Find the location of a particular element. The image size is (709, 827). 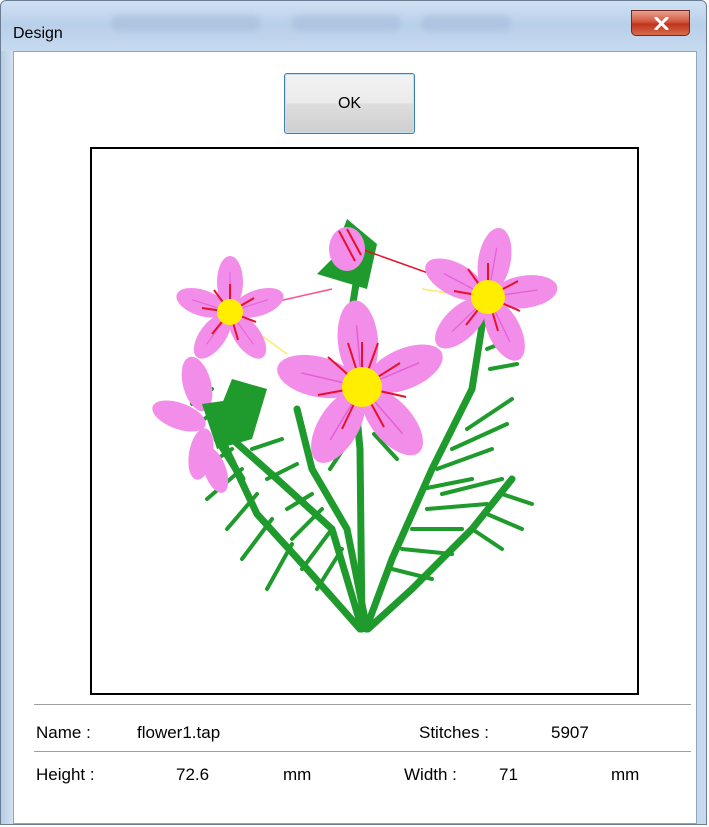

stitches-label: Stitches : is located at coordinates (454, 732).